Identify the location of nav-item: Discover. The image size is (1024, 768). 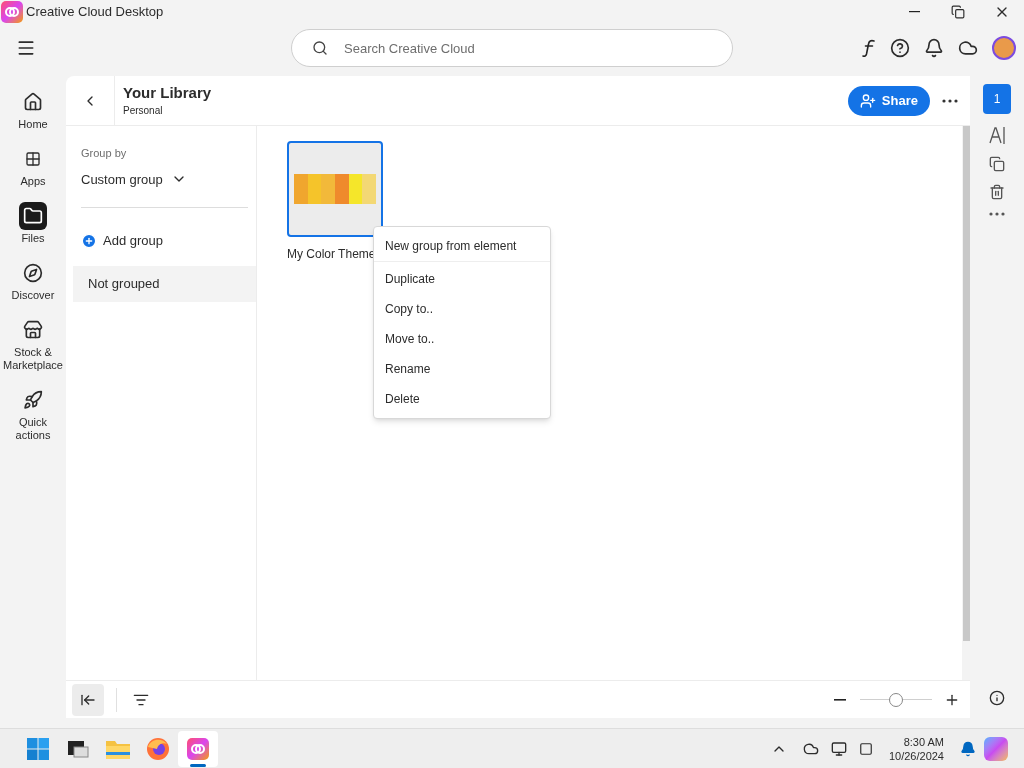
(33, 280).